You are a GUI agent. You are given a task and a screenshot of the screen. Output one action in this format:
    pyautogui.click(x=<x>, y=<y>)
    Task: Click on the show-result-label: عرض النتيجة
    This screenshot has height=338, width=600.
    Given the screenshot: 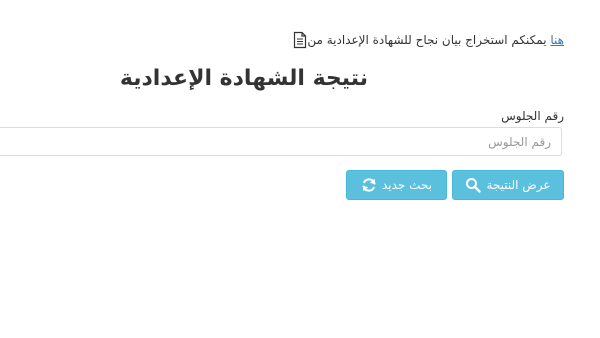 What is the action you would take?
    pyautogui.click(x=518, y=185)
    